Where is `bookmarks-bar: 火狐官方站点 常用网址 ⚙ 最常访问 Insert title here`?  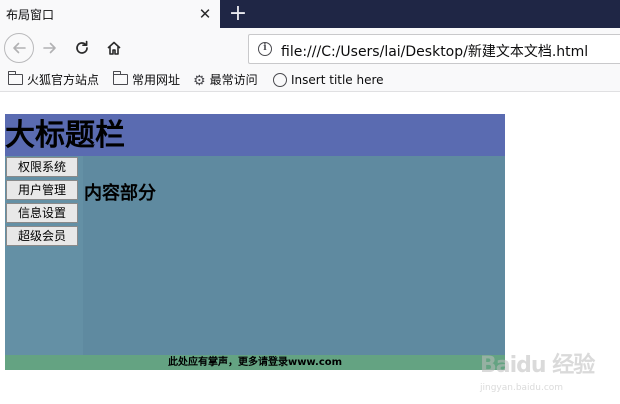 bookmarks-bar: 火狐官方站点 常用网址 ⚙ 最常访问 Insert title here is located at coordinates (310, 80).